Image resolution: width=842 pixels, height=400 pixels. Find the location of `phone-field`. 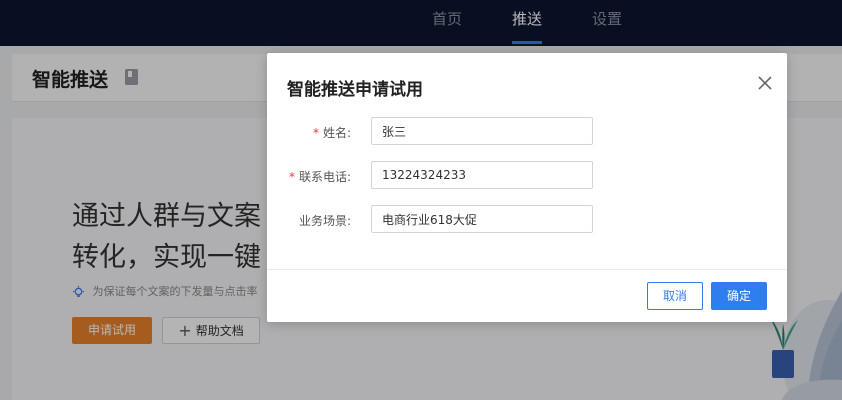

phone-field is located at coordinates (482, 175).